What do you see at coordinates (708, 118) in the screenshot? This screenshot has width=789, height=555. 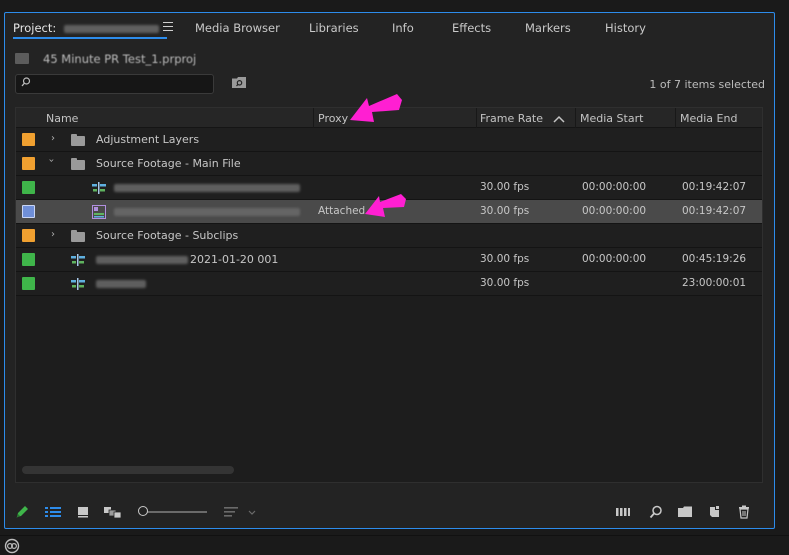 I see `column-header-media-end: Media End` at bounding box center [708, 118].